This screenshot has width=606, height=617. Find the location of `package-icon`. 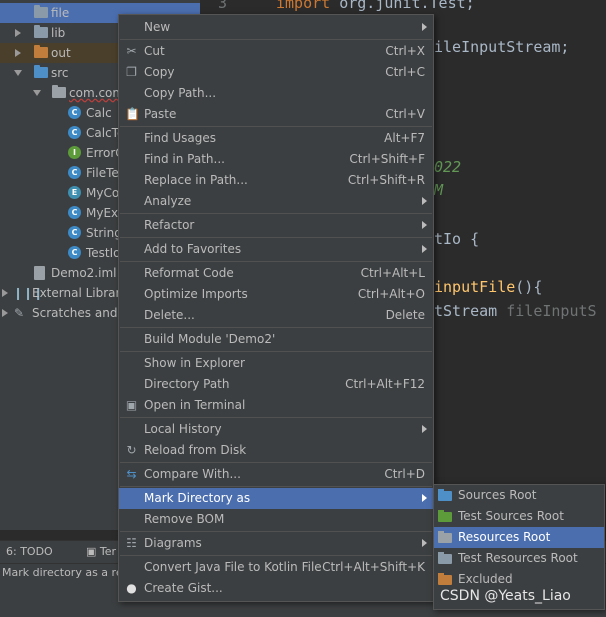

package-icon is located at coordinates (59, 91).